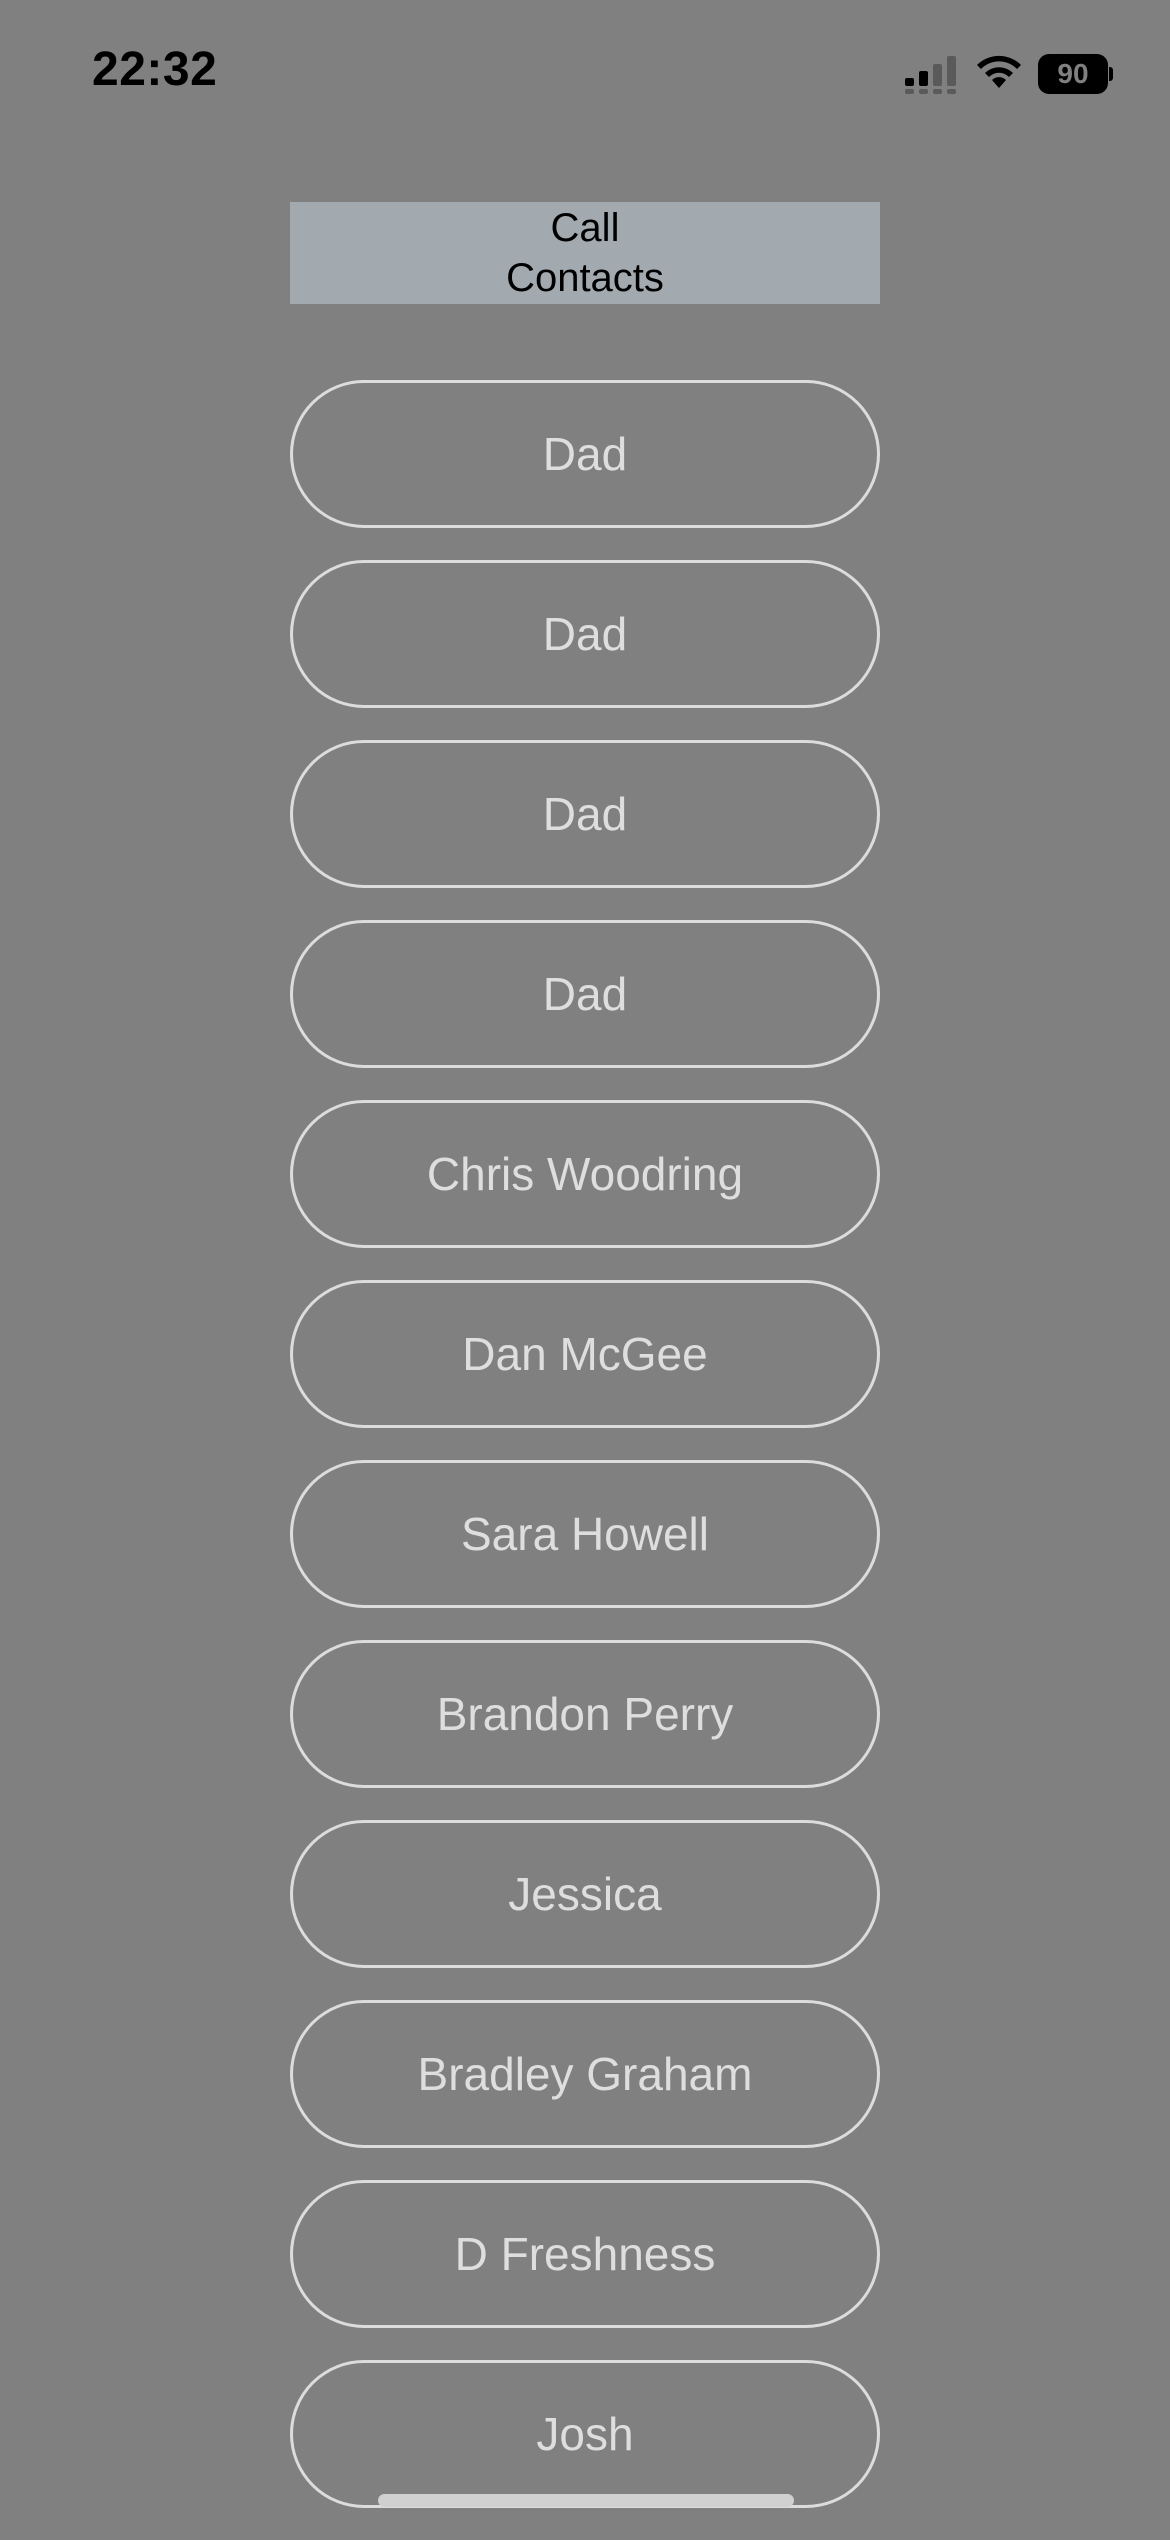  Describe the element at coordinates (585, 1174) in the screenshot. I see `contact-button: Chris Woodring` at that location.